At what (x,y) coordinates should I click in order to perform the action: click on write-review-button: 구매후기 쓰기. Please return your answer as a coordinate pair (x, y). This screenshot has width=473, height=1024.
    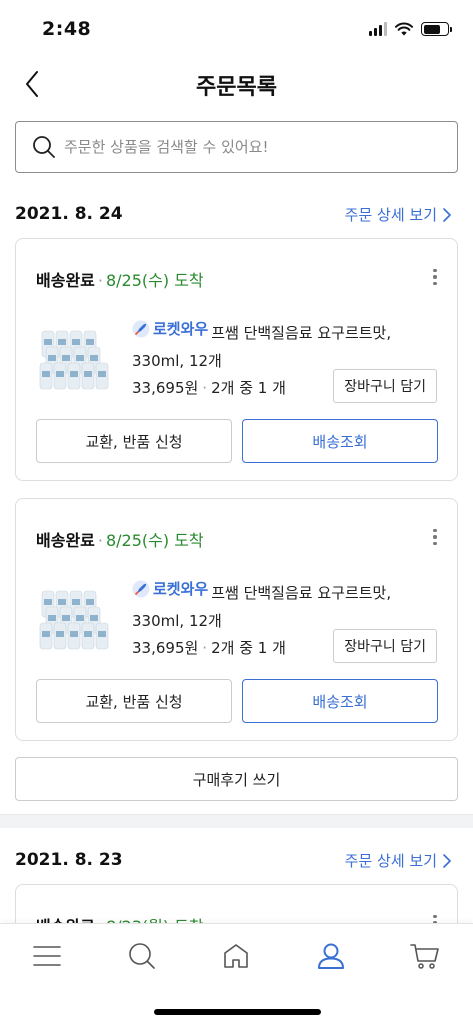
    Looking at the image, I should click on (236, 779).